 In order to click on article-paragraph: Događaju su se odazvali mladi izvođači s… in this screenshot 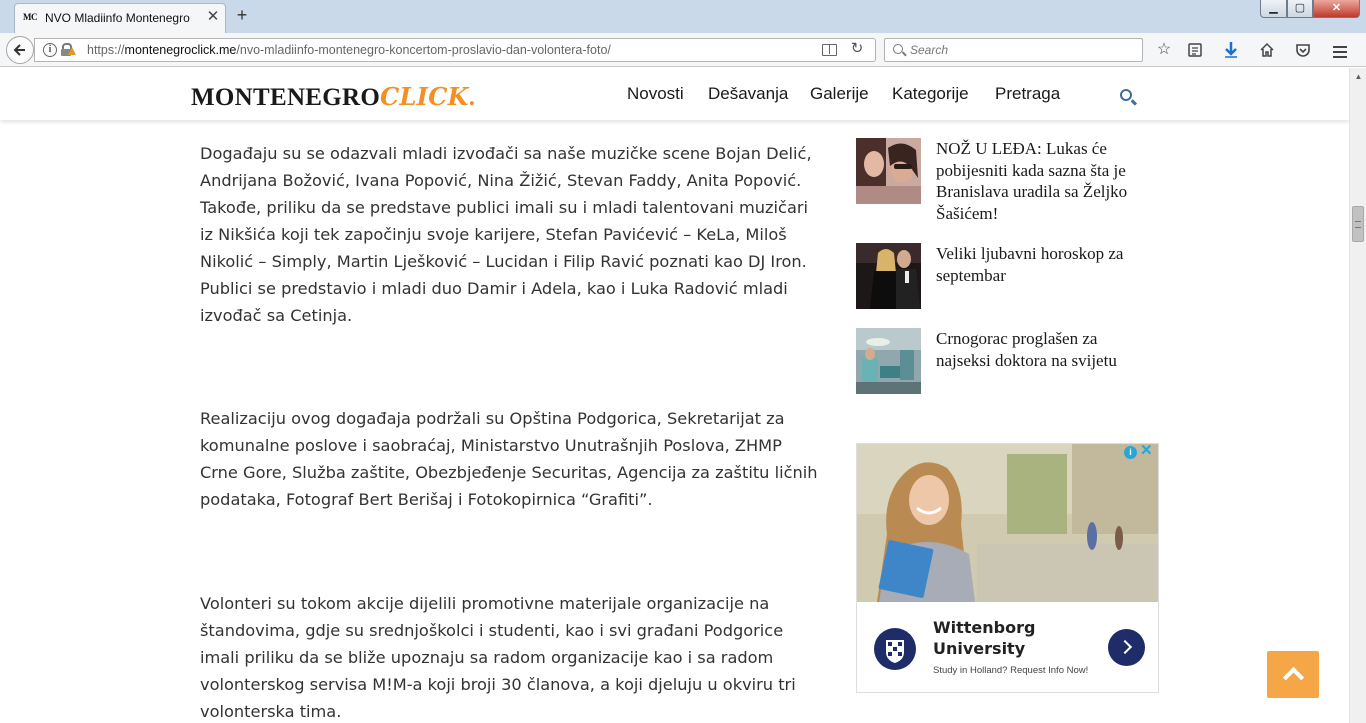, I will do `click(506, 234)`.